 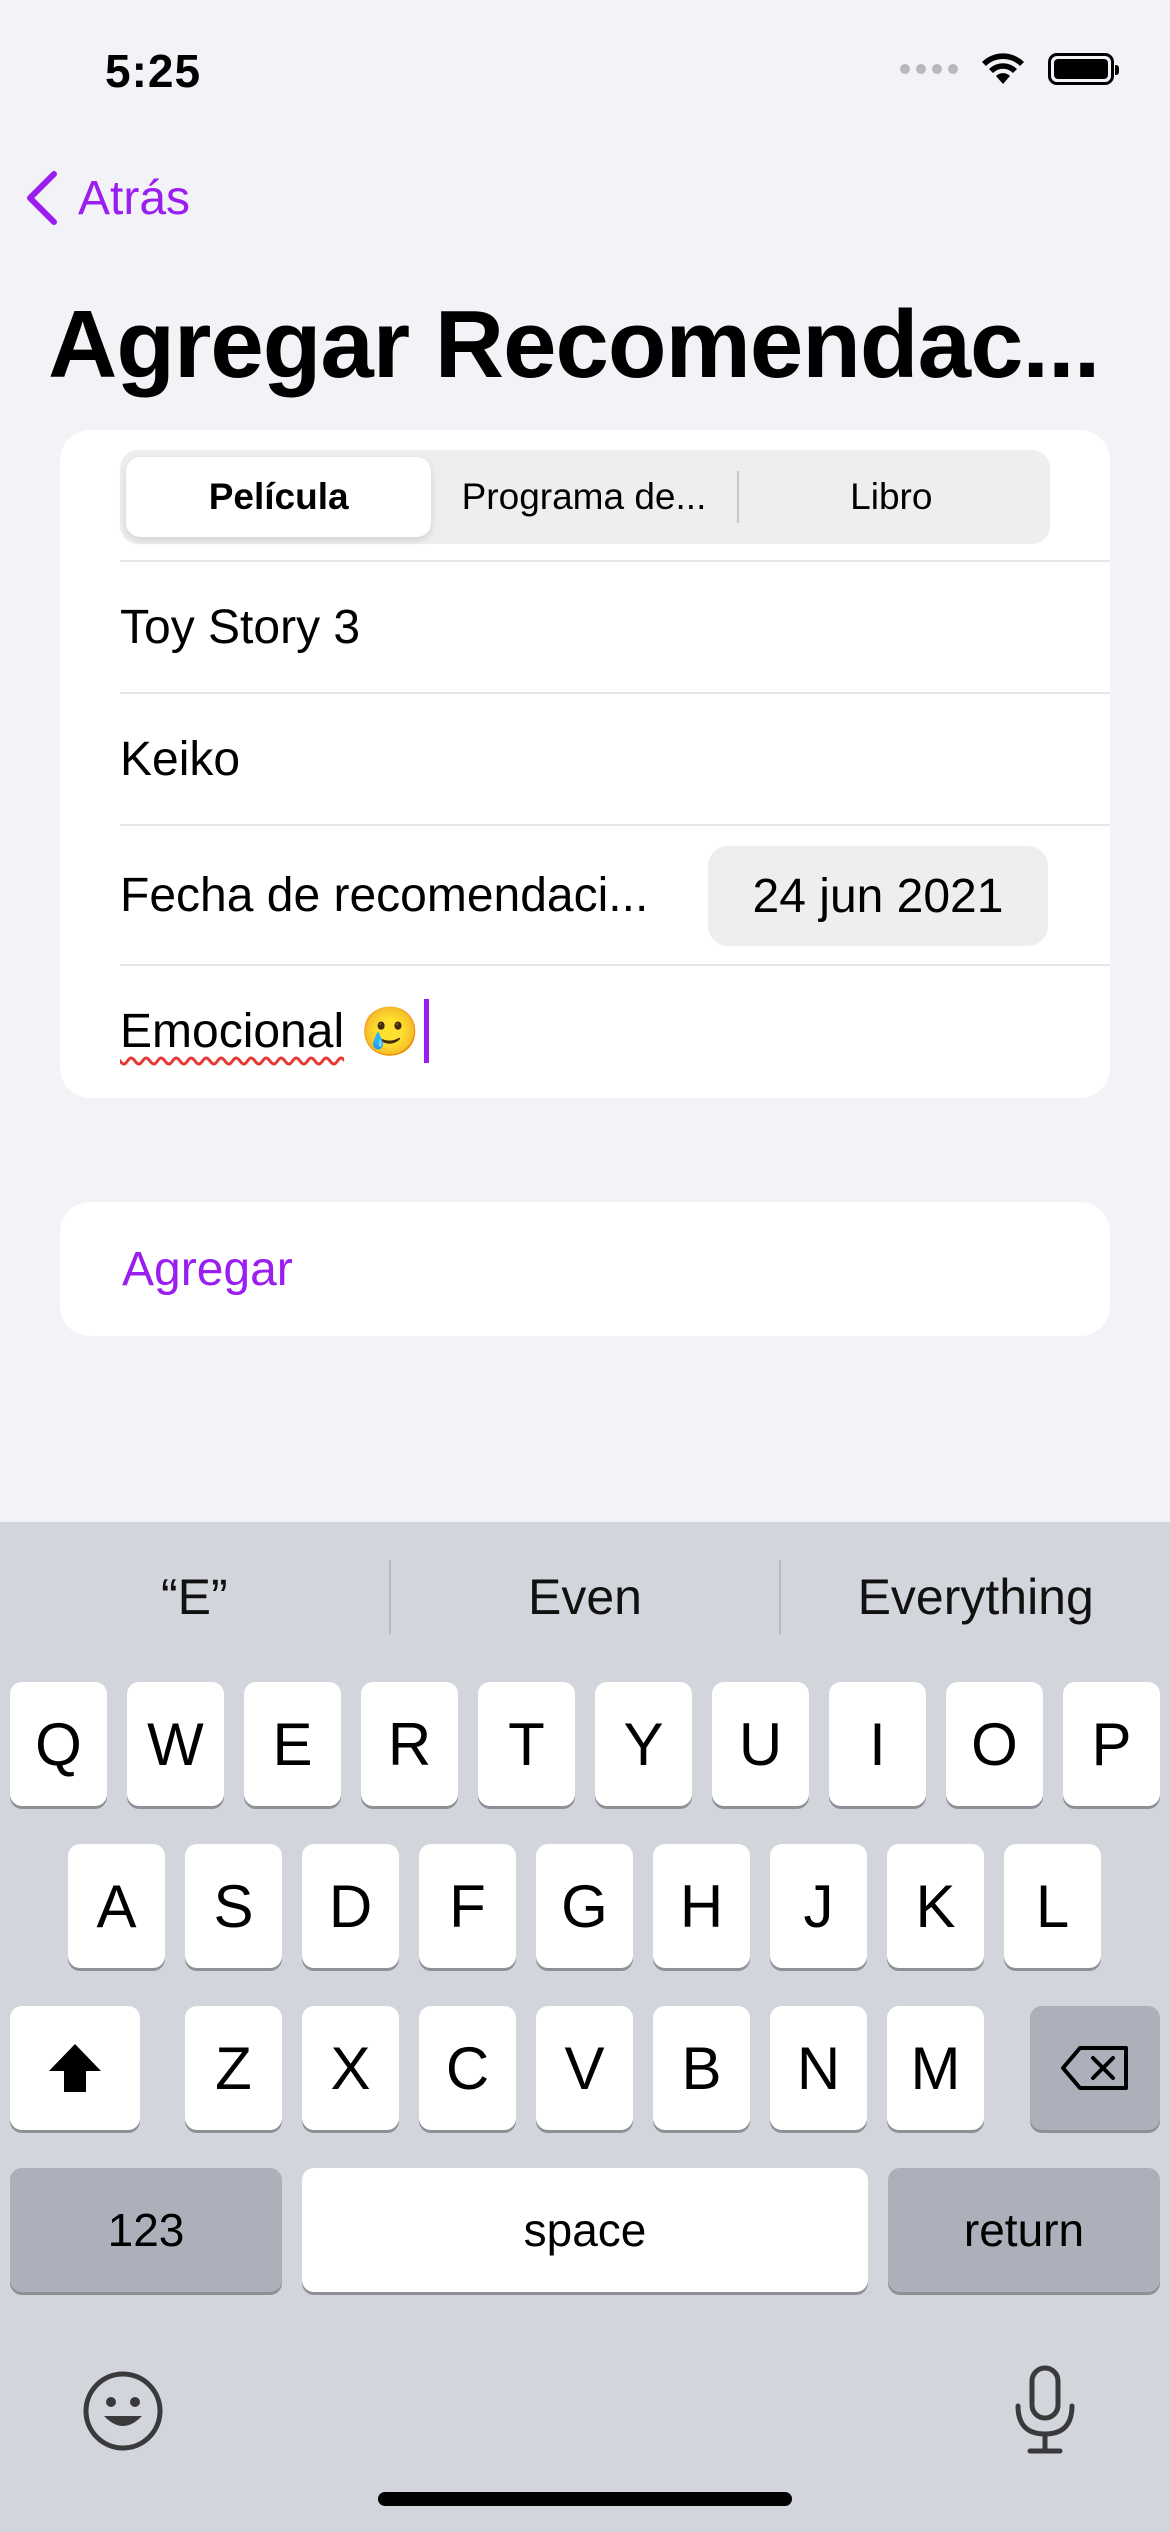 What do you see at coordinates (975, 1597) in the screenshot?
I see `suggestion-item: Everything` at bounding box center [975, 1597].